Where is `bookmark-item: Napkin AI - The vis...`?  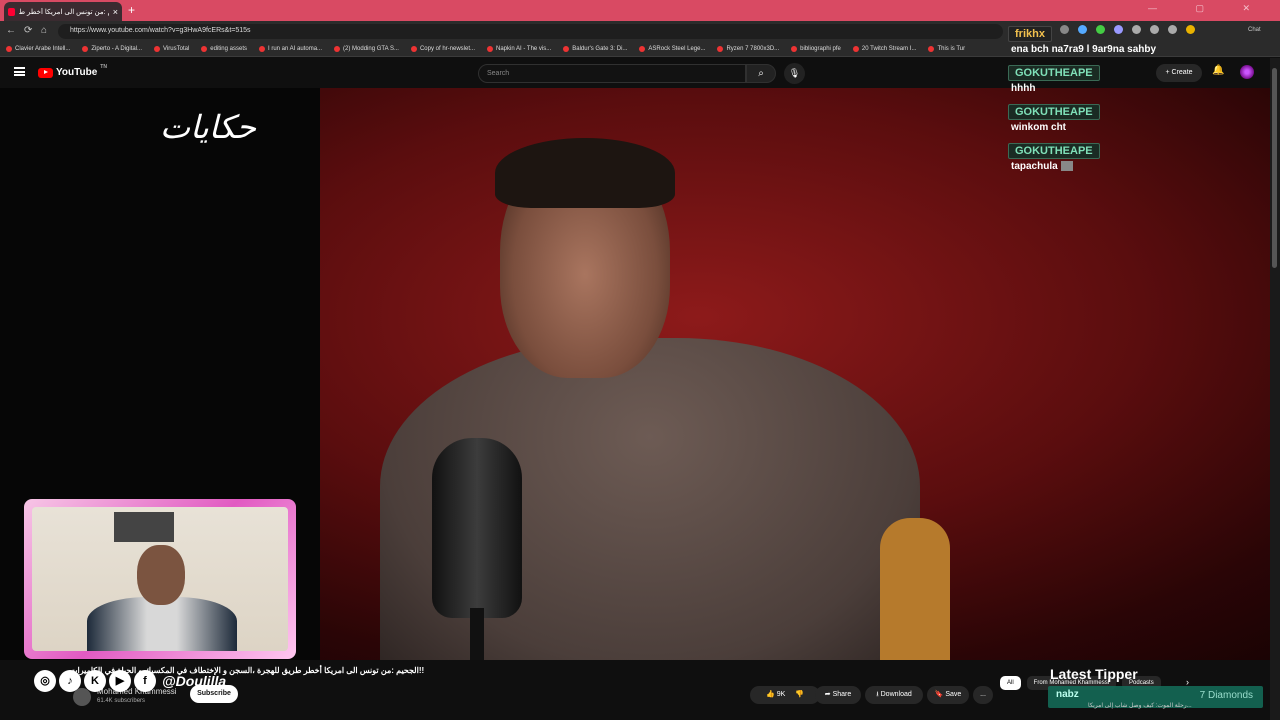 bookmark-item: Napkin AI - The vis... is located at coordinates (519, 49).